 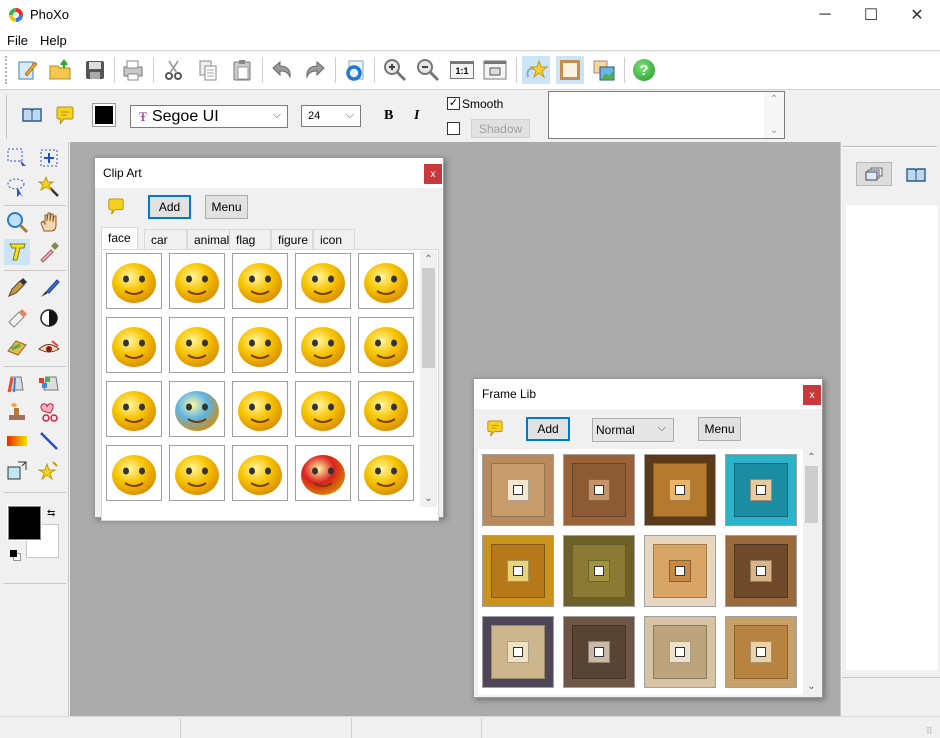 I want to click on close-button: ✕, so click(x=917, y=15).